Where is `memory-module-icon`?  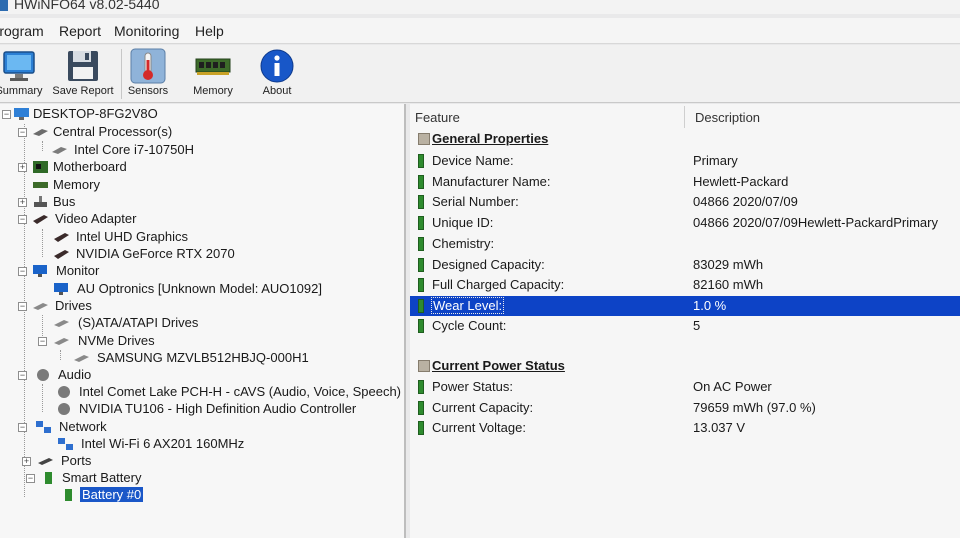
memory-module-icon is located at coordinates (213, 66).